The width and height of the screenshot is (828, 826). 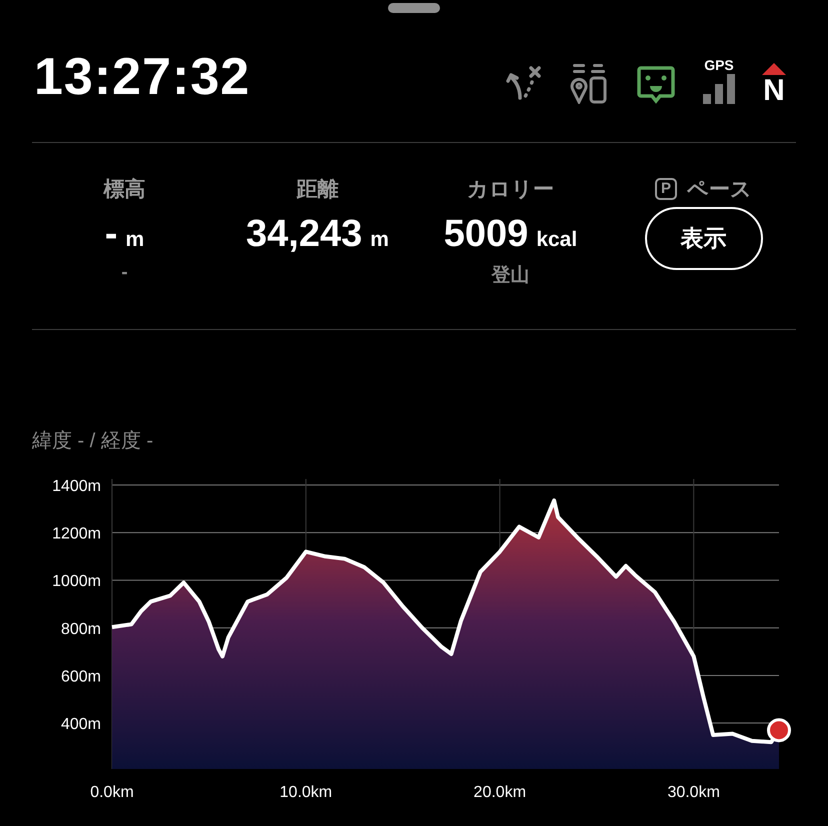 What do you see at coordinates (111, 234) in the screenshot?
I see `stat-value: -` at bounding box center [111, 234].